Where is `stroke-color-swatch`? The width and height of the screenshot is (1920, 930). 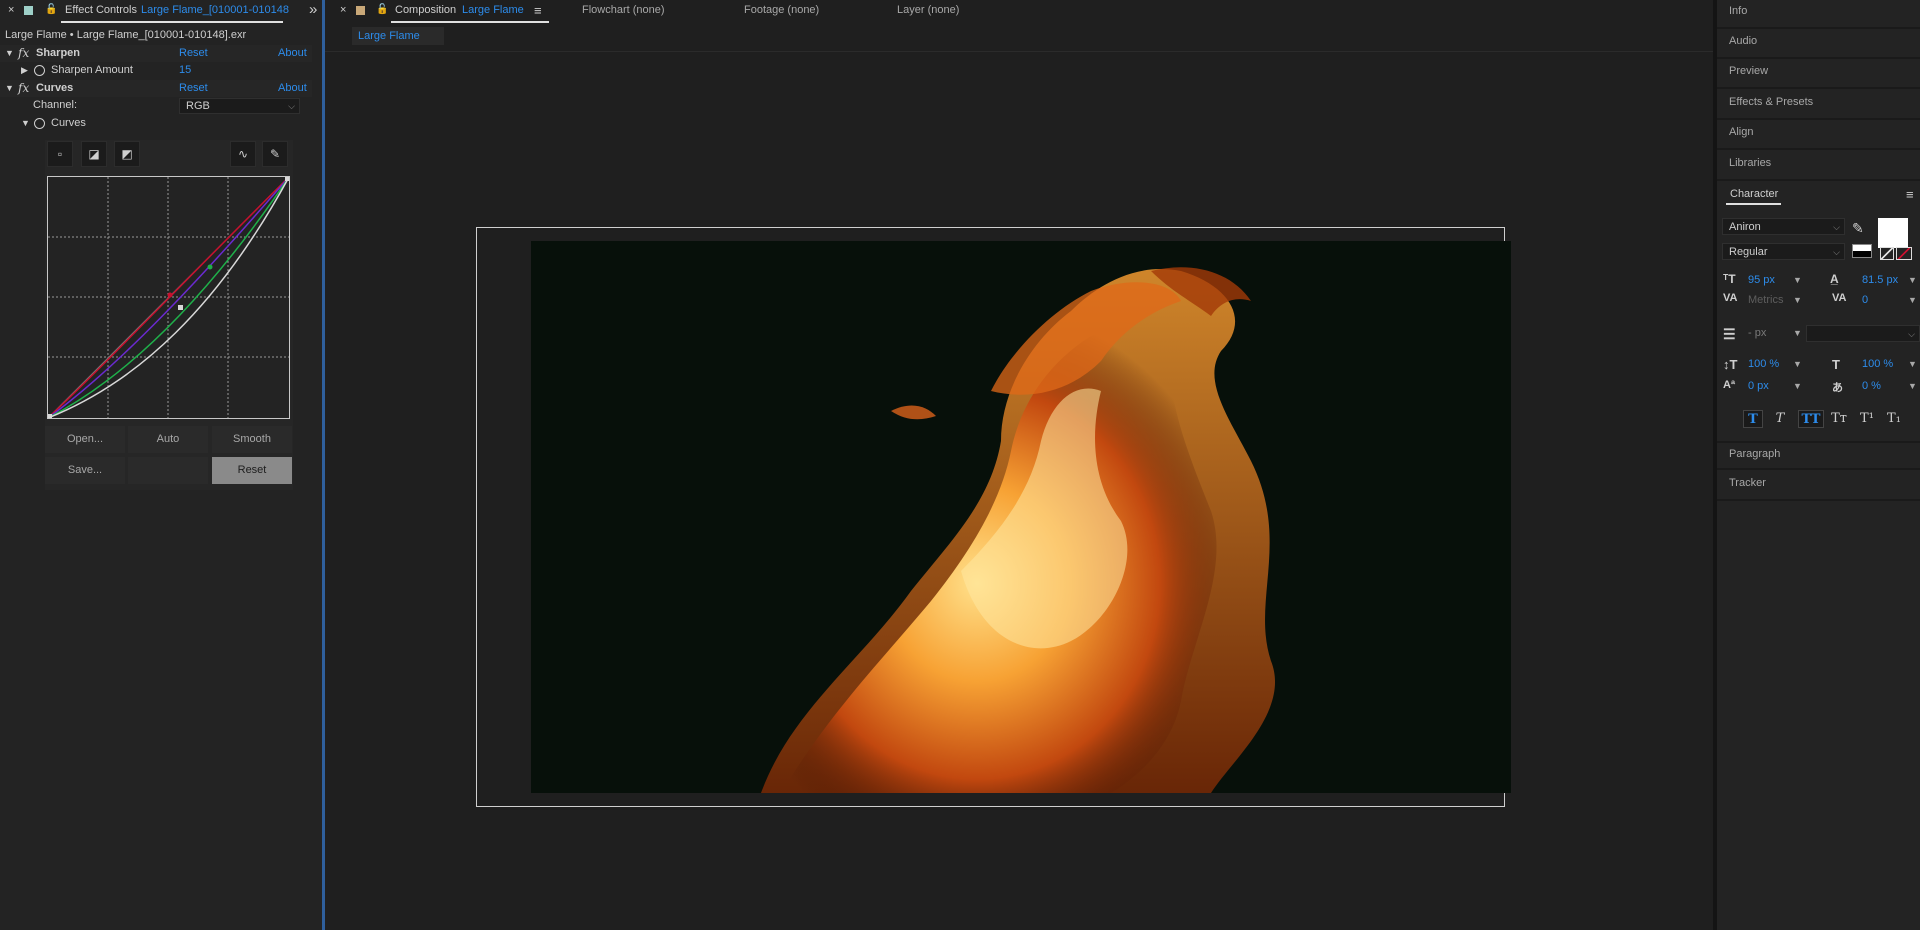 stroke-color-swatch is located at coordinates (1904, 253).